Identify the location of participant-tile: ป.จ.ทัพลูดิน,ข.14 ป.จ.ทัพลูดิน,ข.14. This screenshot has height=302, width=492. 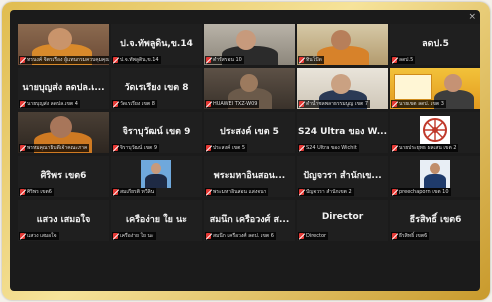
(156, 44).